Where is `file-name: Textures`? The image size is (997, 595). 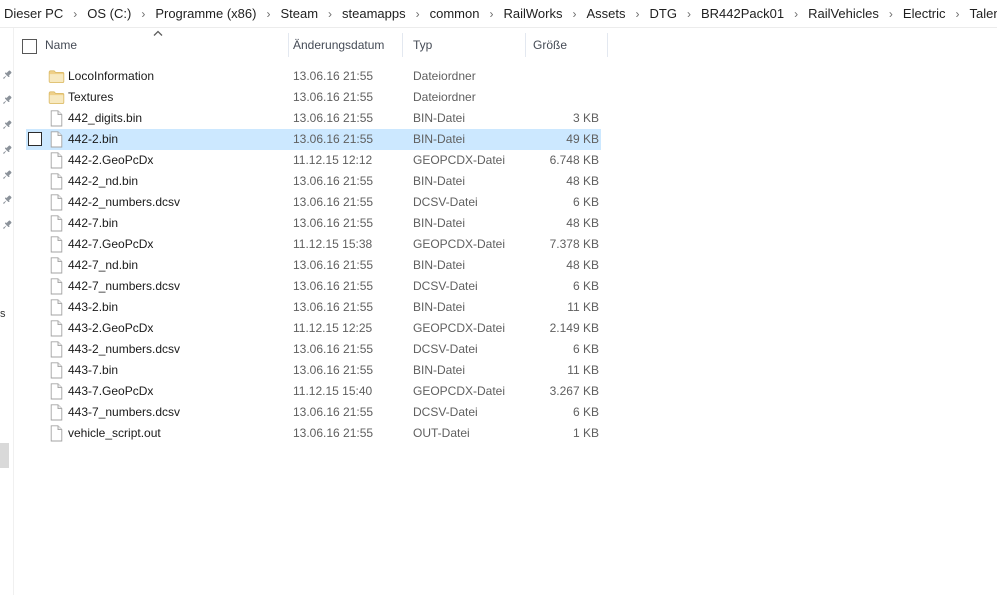 file-name: Textures is located at coordinates (91, 97).